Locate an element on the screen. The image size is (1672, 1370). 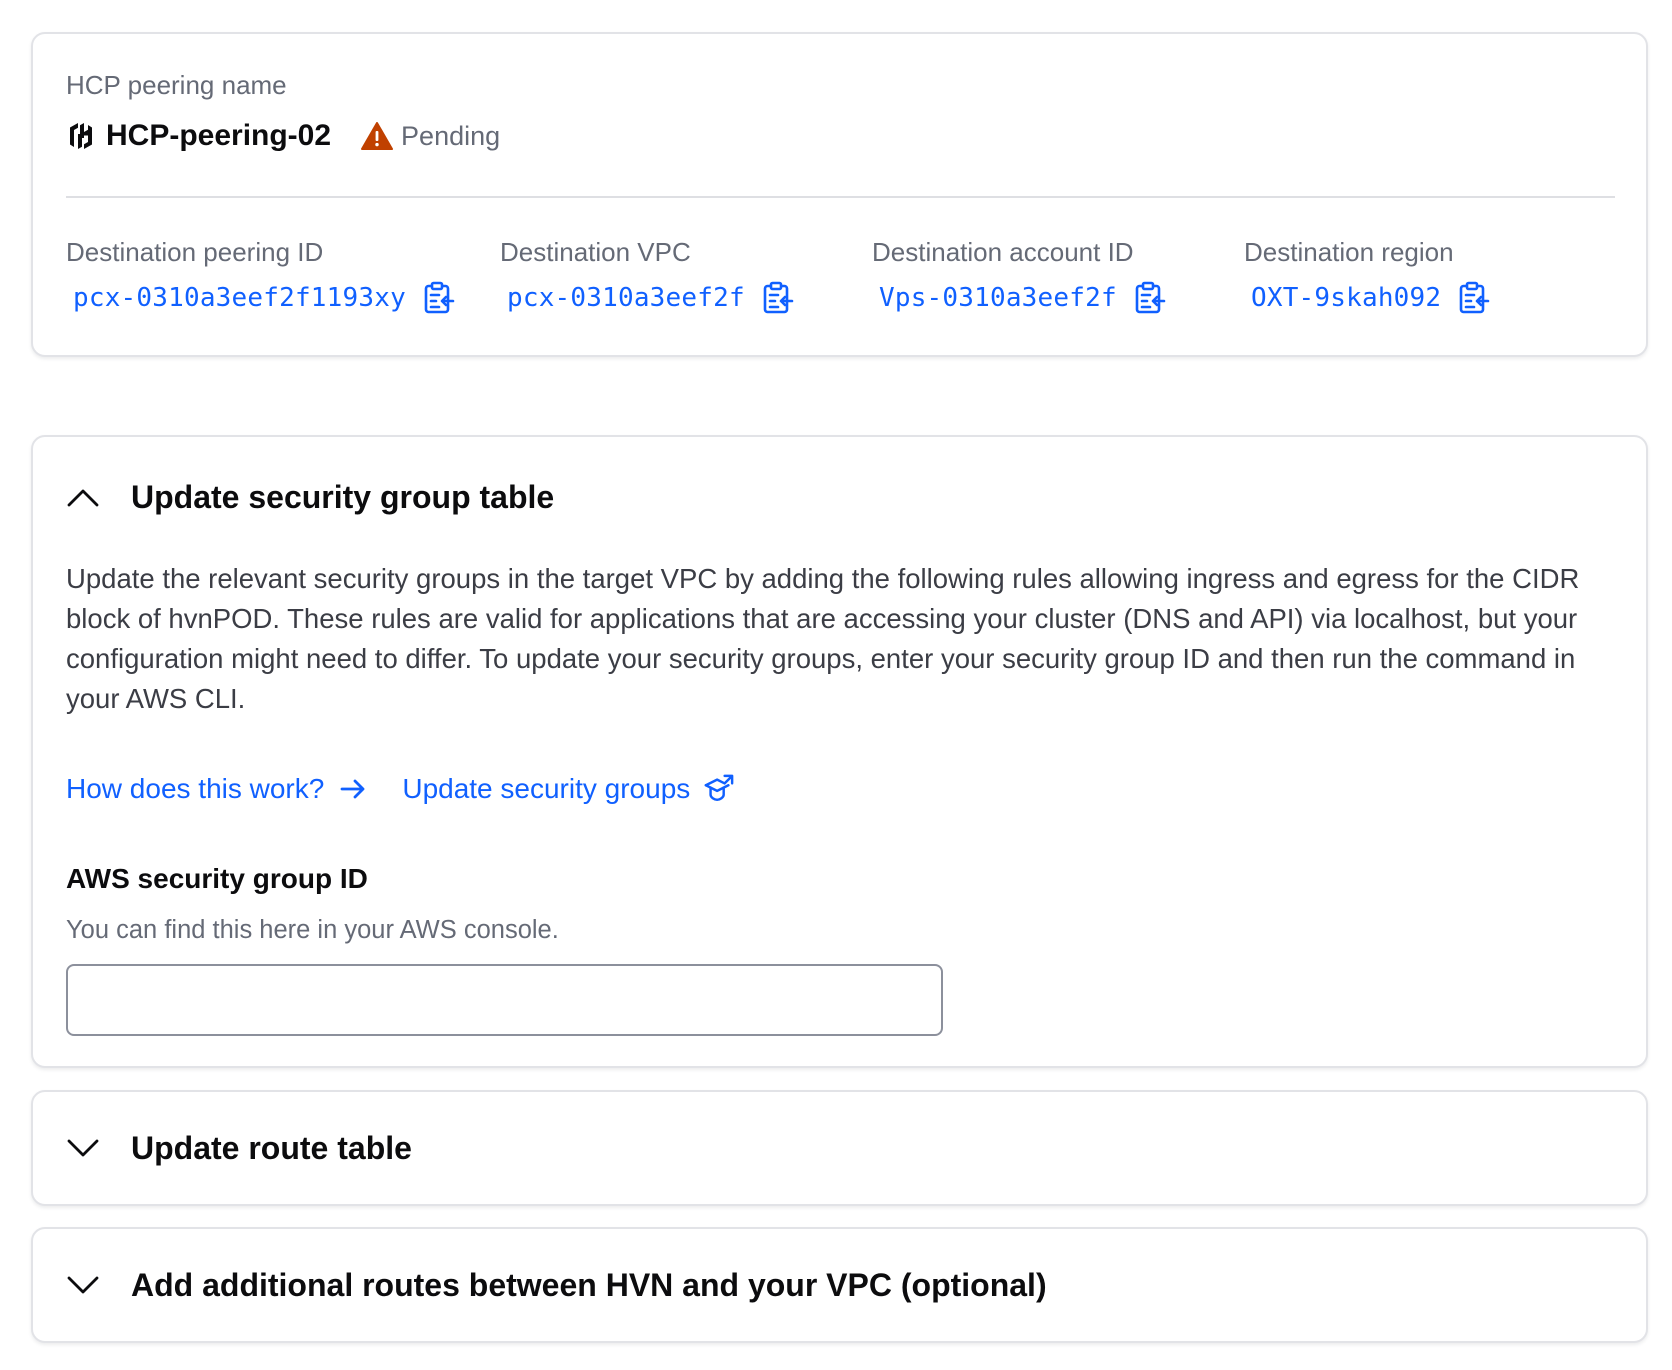
detail-value-row: OXT-9skah092 is located at coordinates (1367, 298).